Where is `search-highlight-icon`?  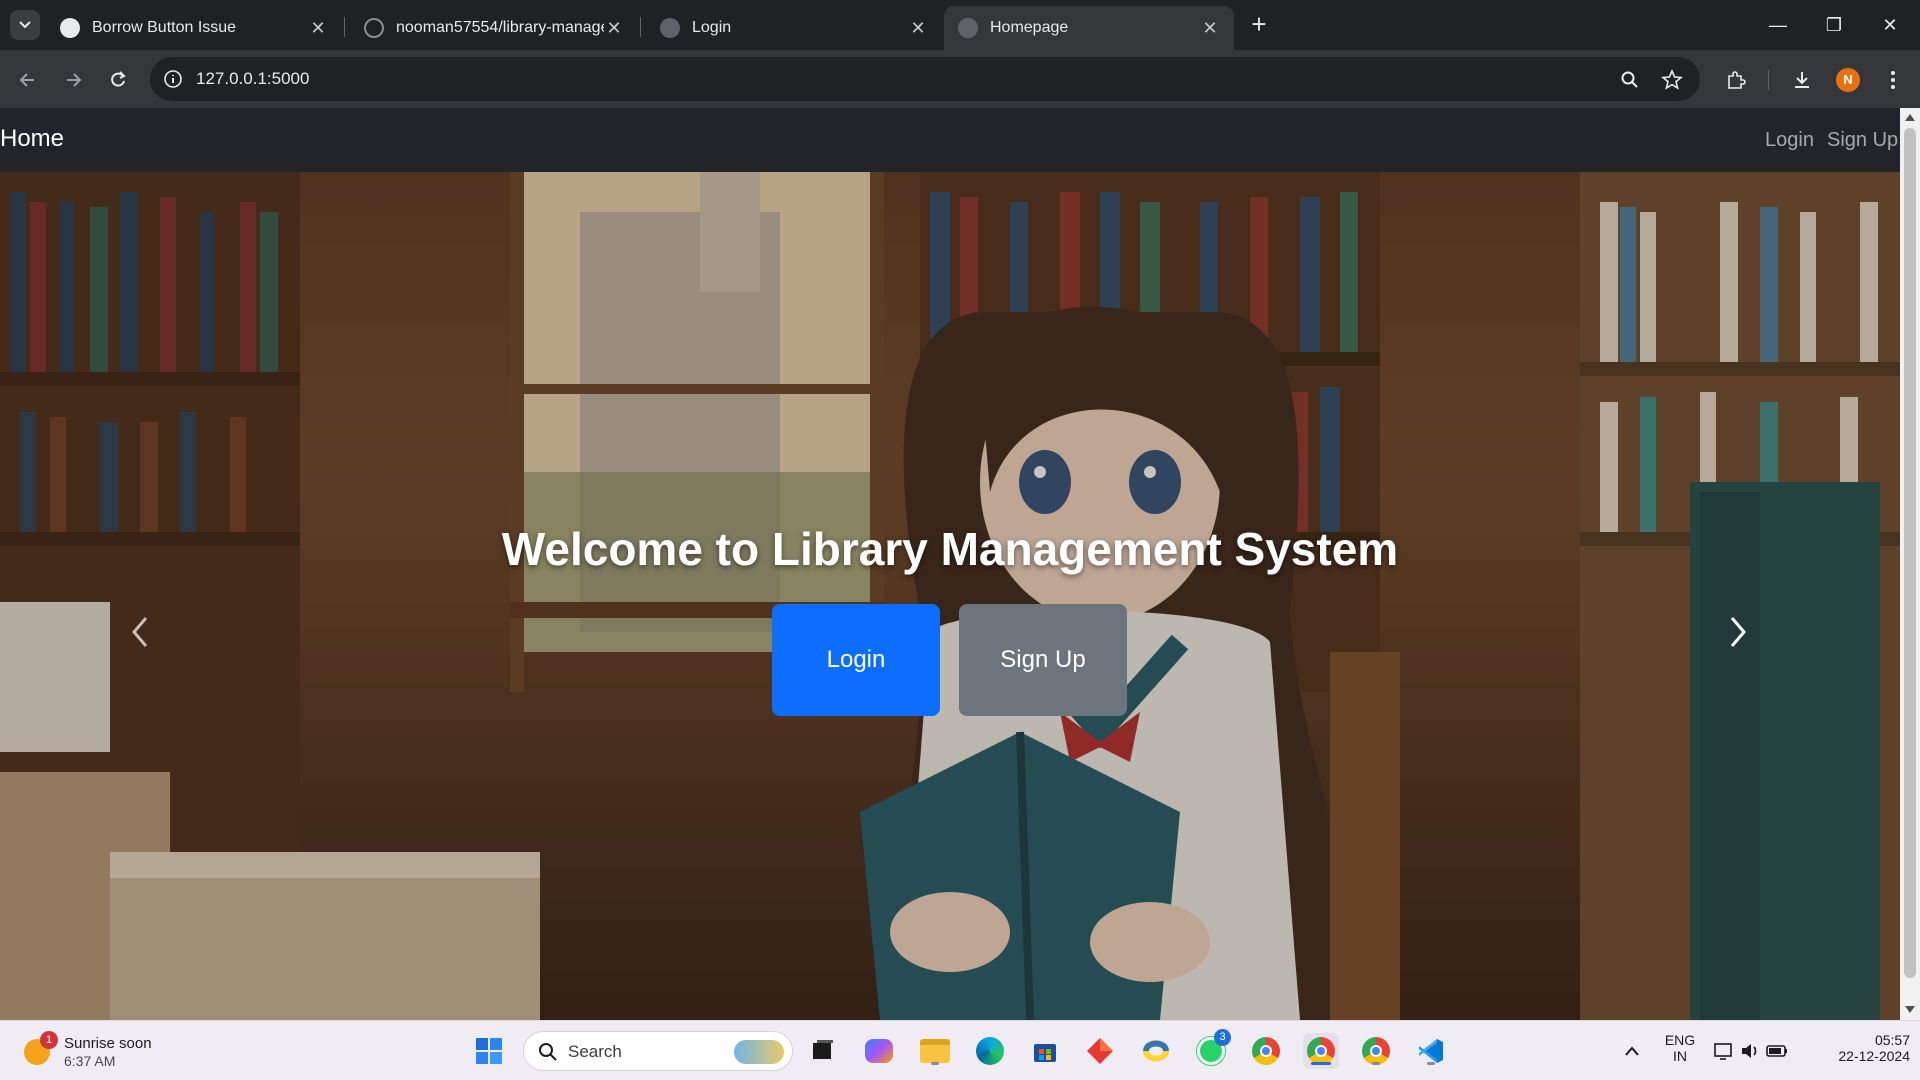
search-highlight-icon is located at coordinates (759, 1052).